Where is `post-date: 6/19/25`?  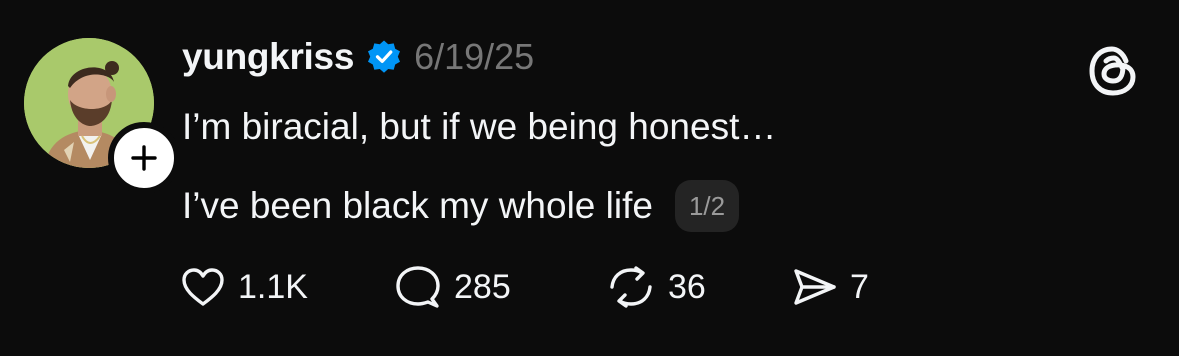
post-date: 6/19/25 is located at coordinates (474, 57).